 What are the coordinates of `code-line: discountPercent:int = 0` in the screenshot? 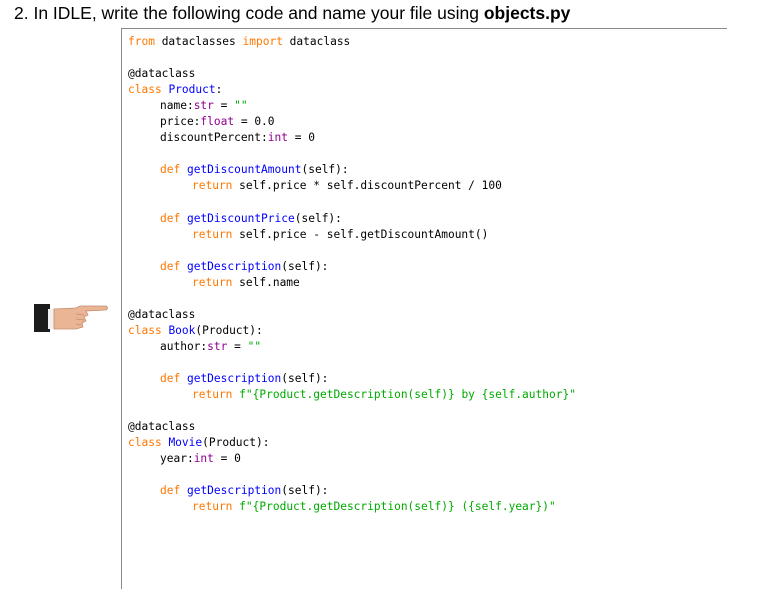 It's located at (237, 138).